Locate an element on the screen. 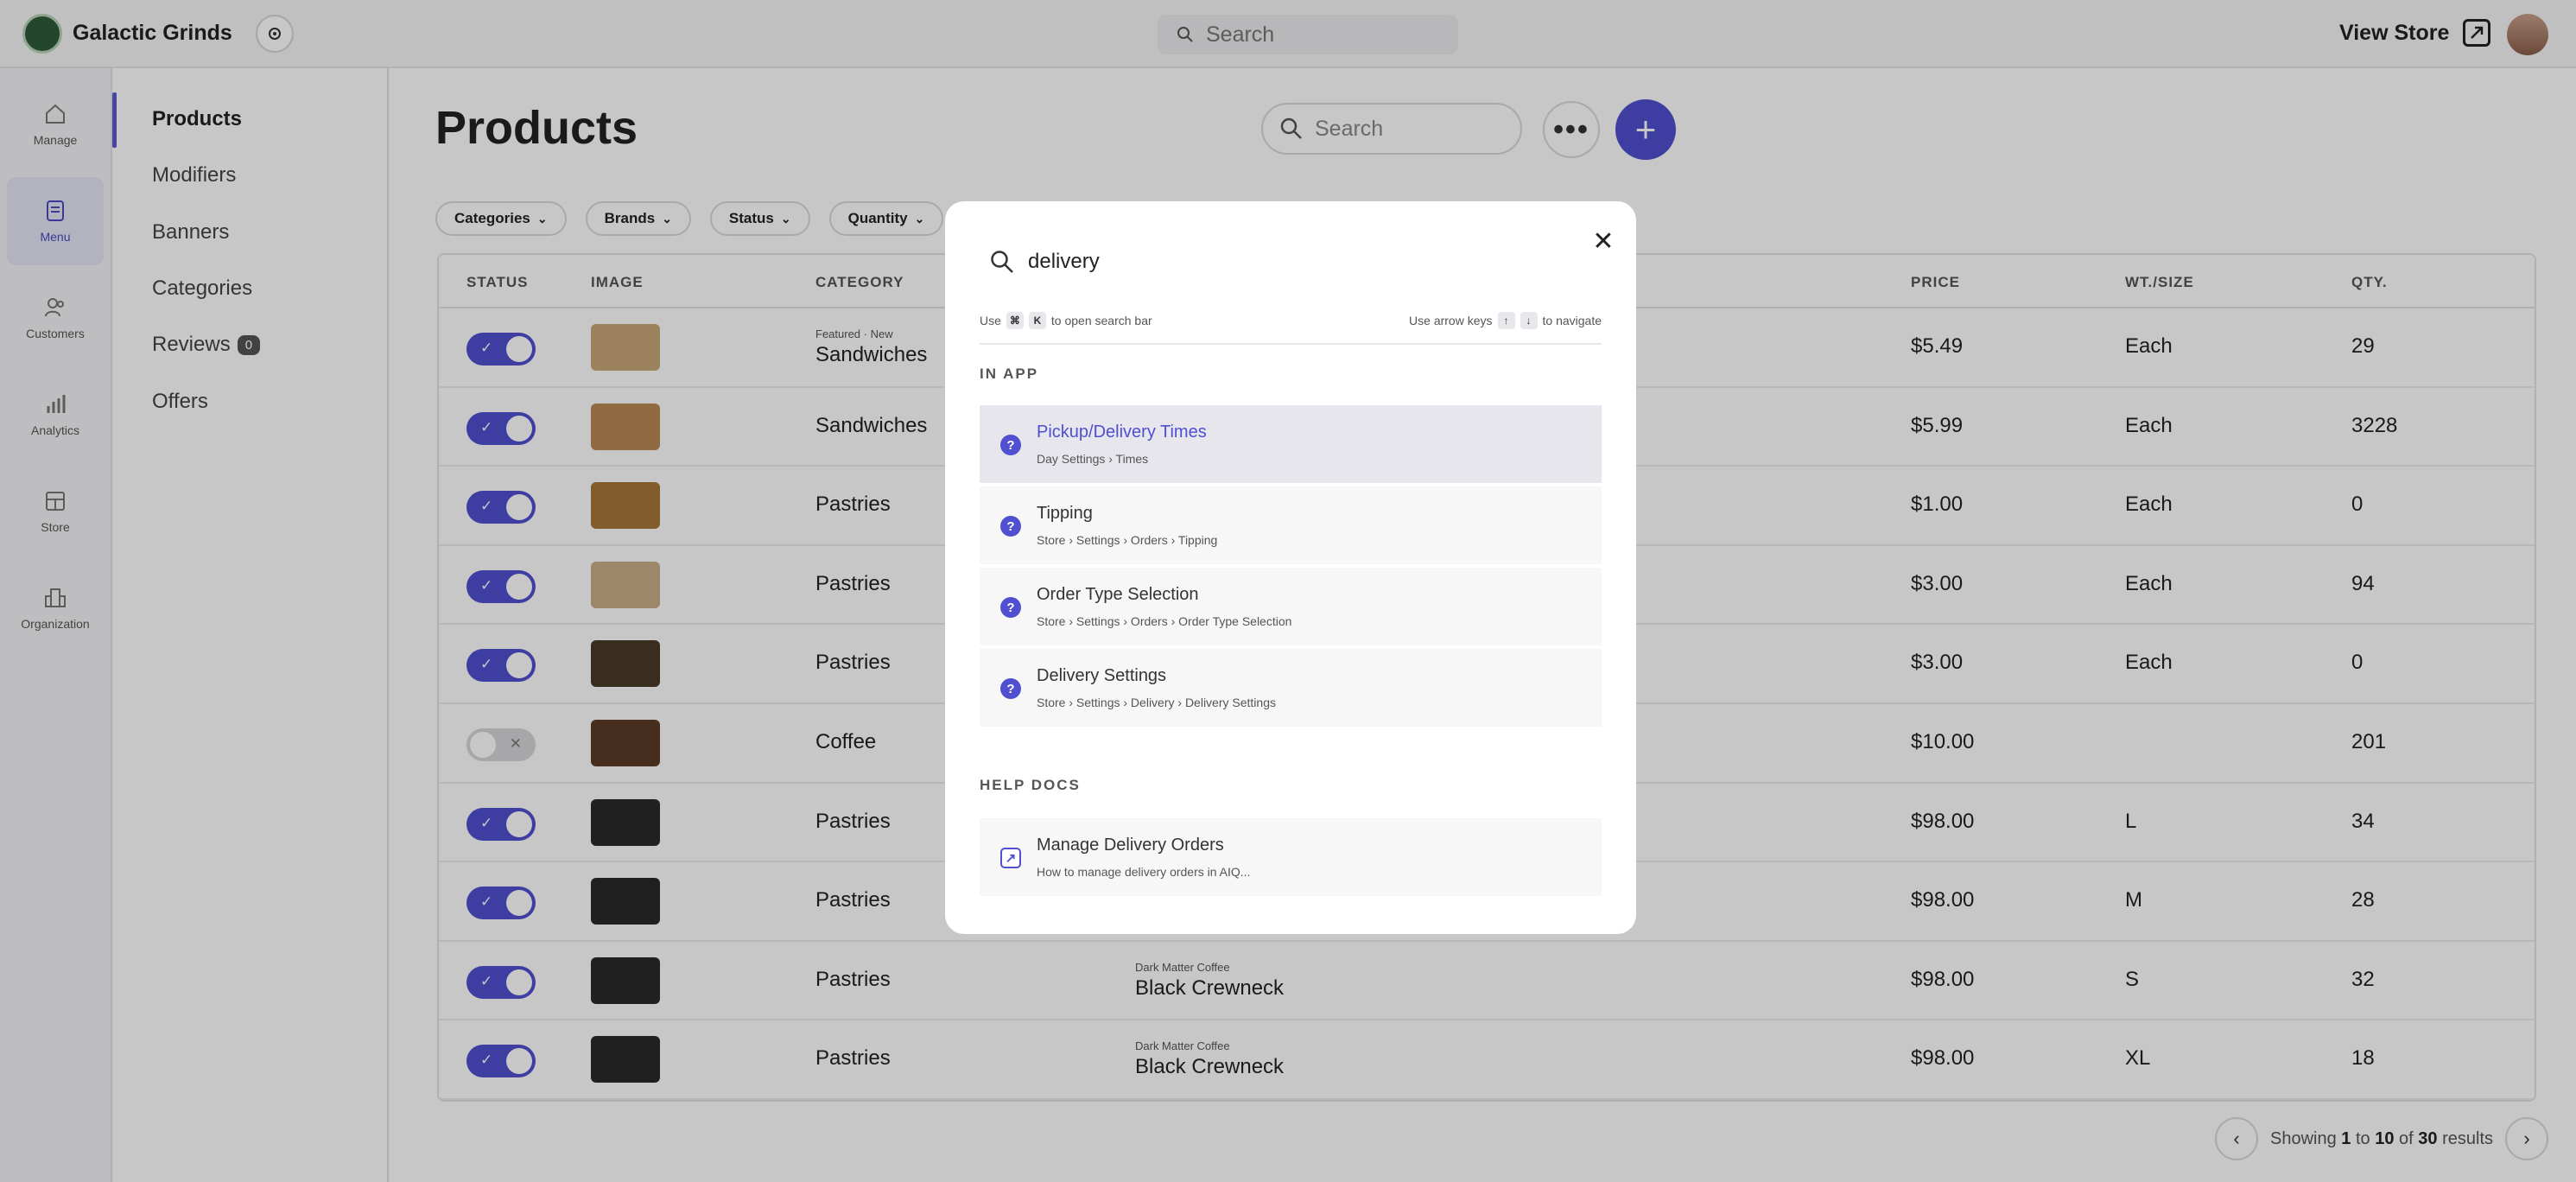 Image resolution: width=2576 pixels, height=1182 pixels. result-title: Order Type Selection is located at coordinates (1118, 594).